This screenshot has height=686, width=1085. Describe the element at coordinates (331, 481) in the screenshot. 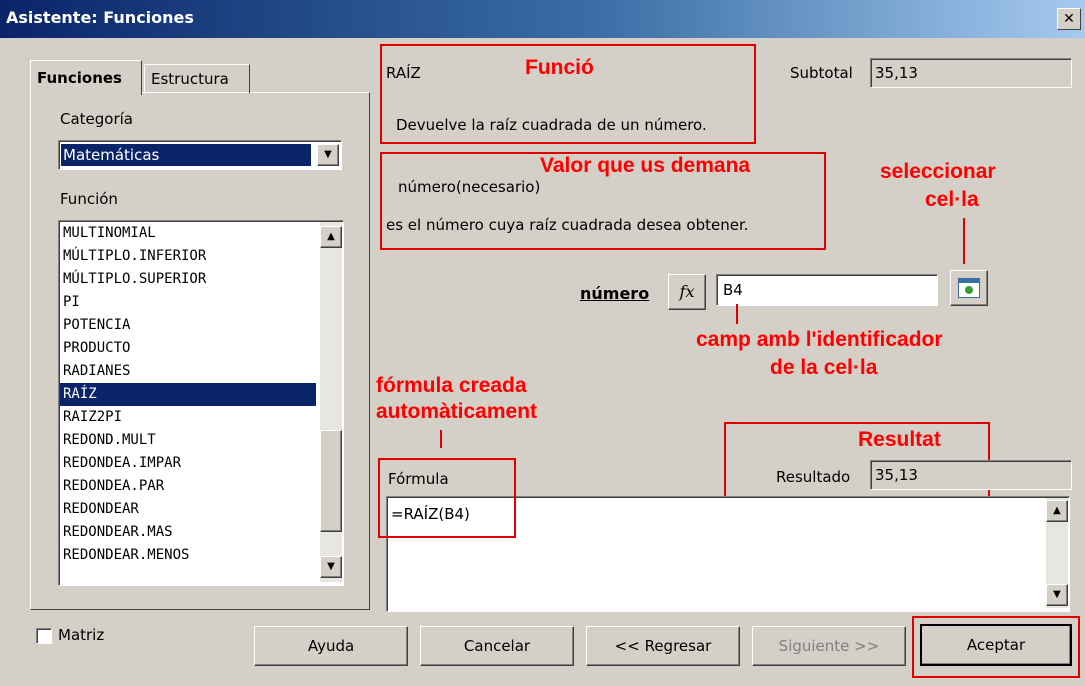

I see `scroll-thumb` at that location.